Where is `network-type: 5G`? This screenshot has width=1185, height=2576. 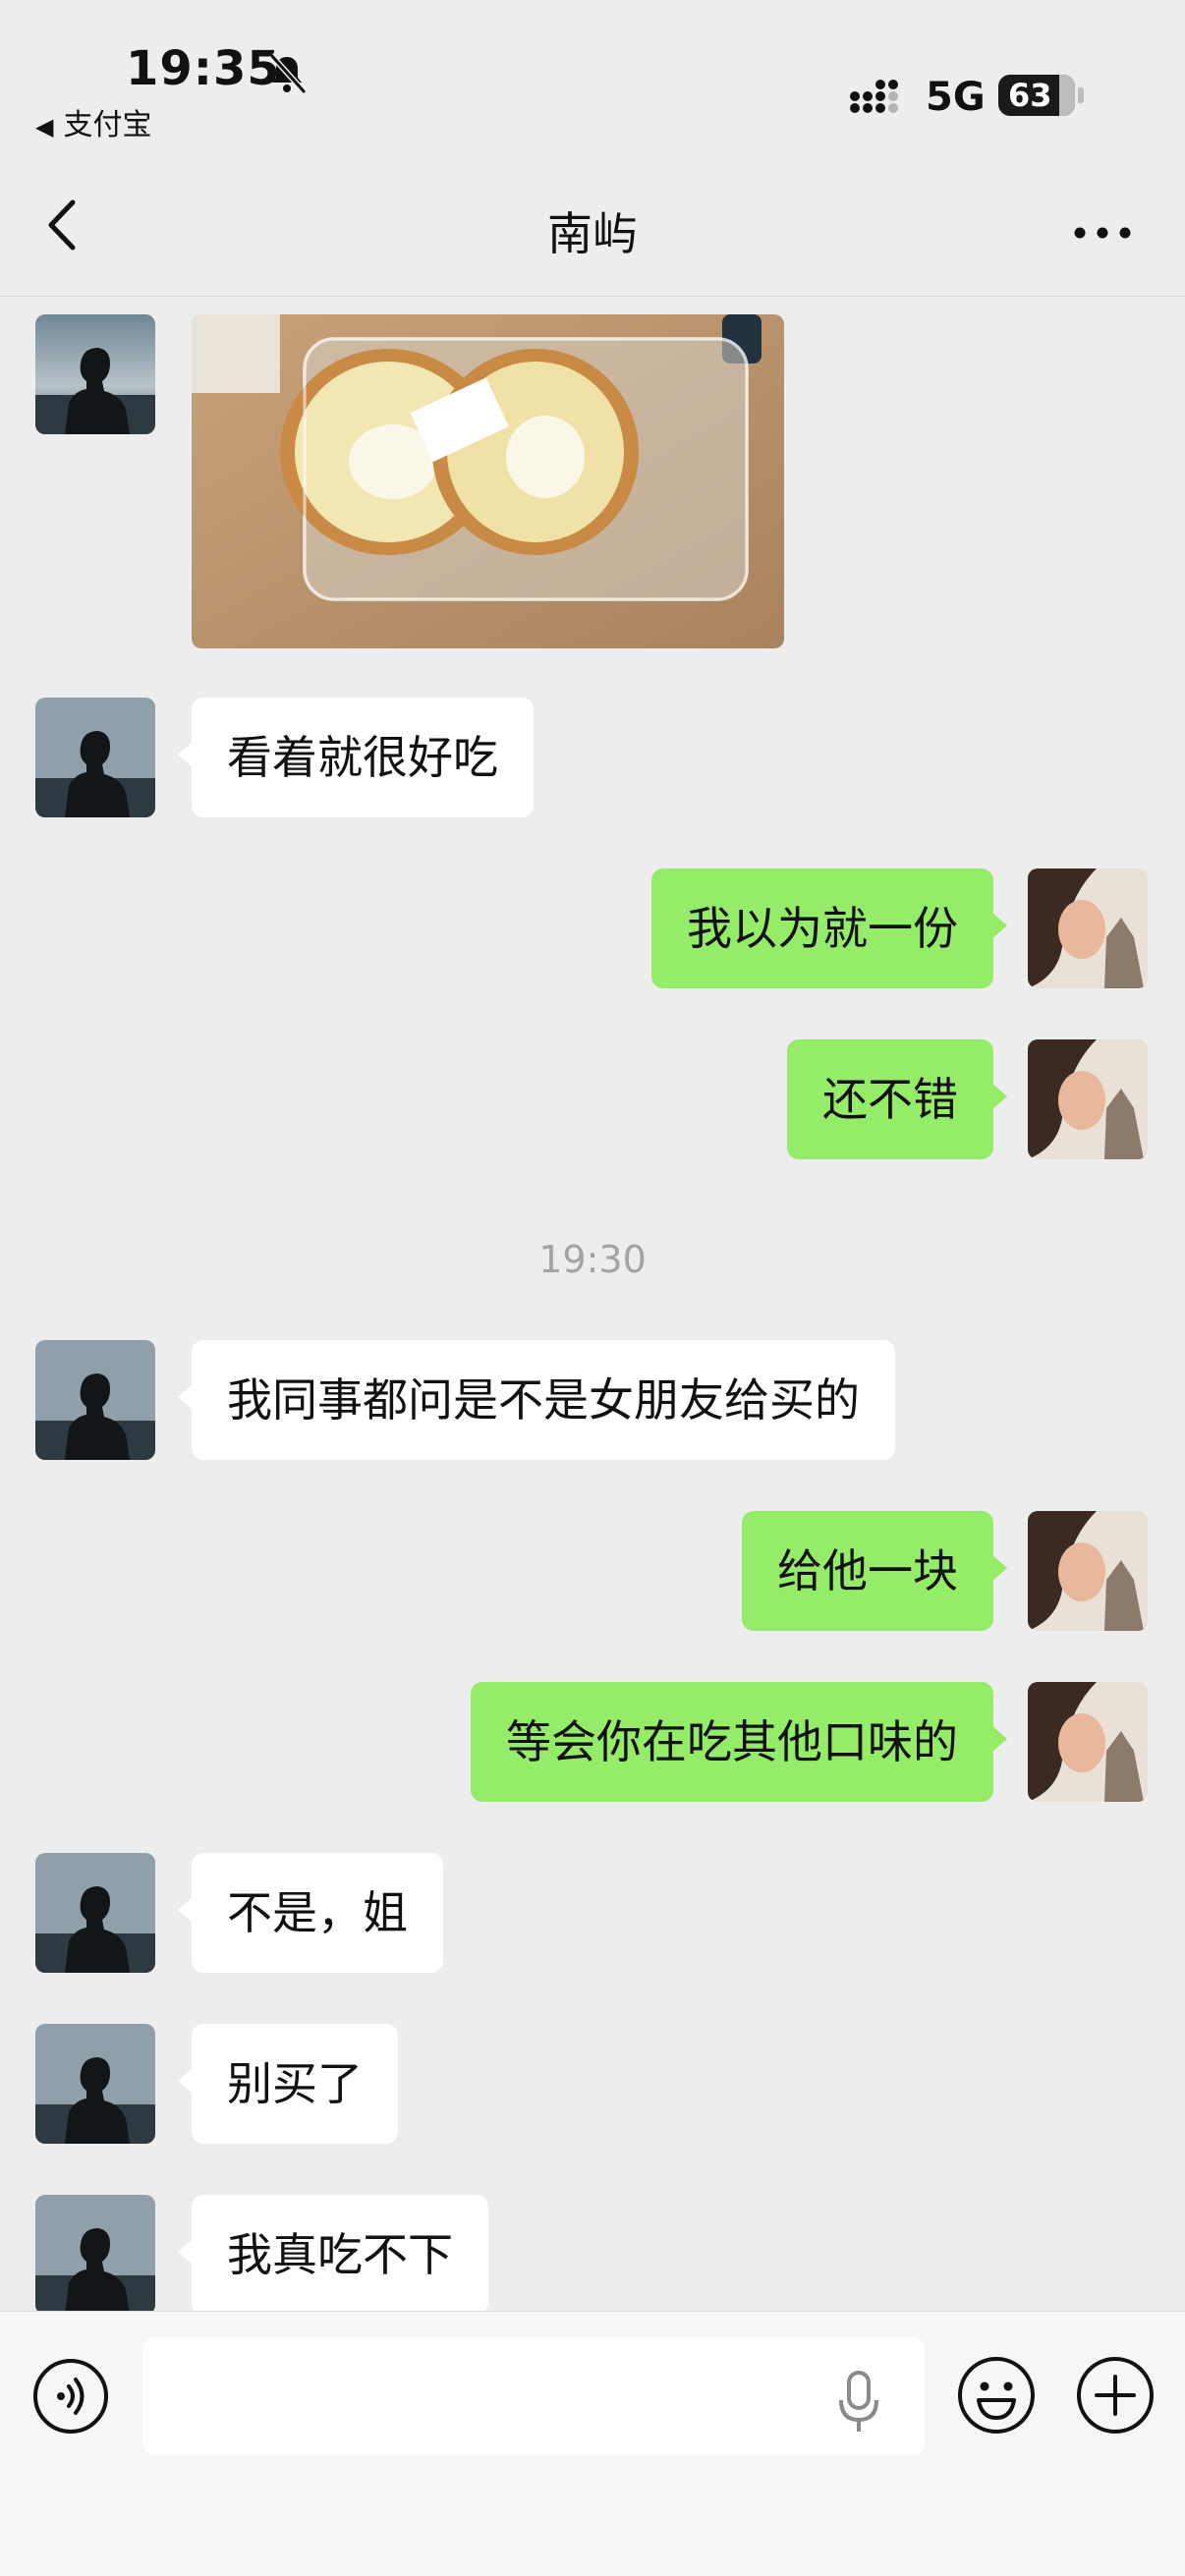 network-type: 5G is located at coordinates (956, 97).